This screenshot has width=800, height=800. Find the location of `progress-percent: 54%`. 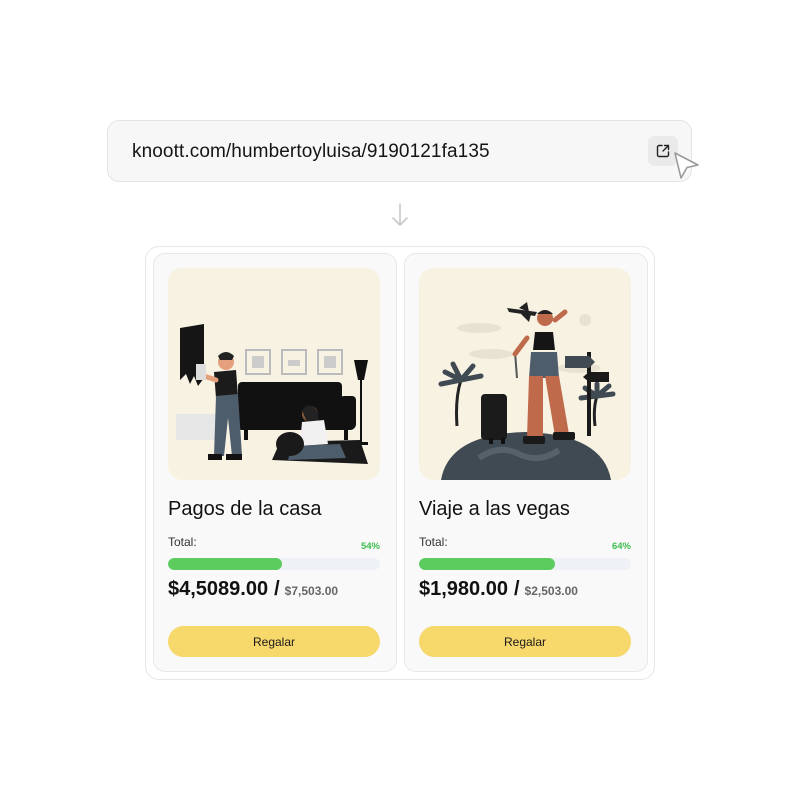

progress-percent: 54% is located at coordinates (370, 546).